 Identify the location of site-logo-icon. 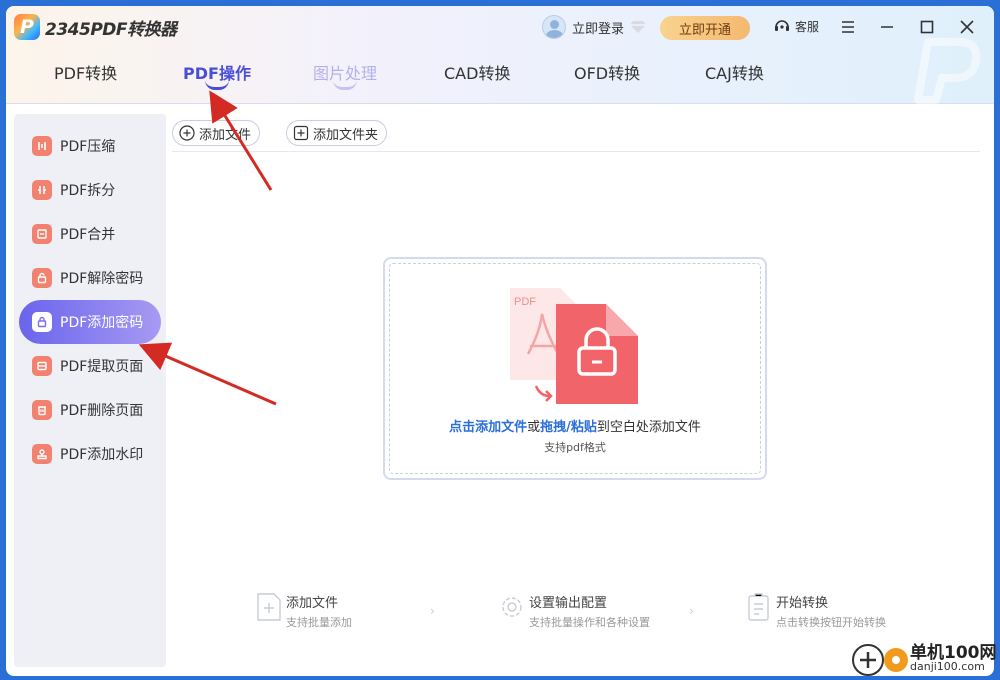
(880, 660).